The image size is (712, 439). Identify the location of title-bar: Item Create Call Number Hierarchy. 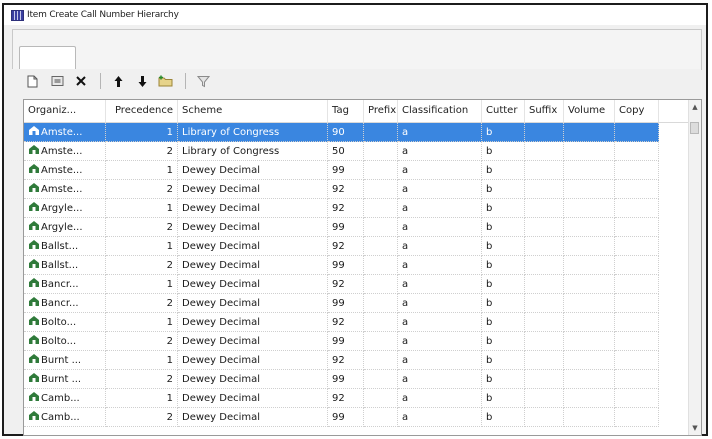
(355, 15).